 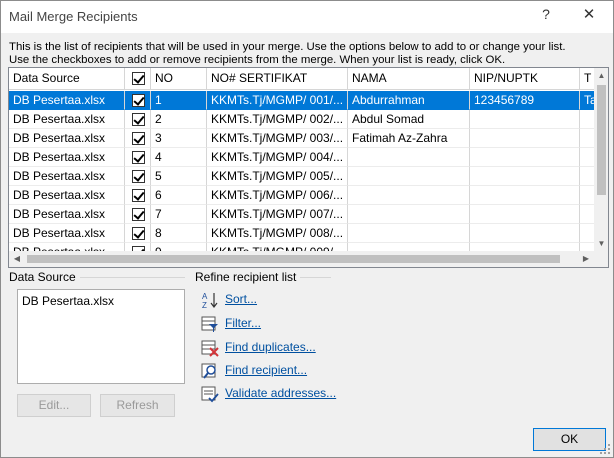 I want to click on sort-icon: A Z, so click(x=210, y=300).